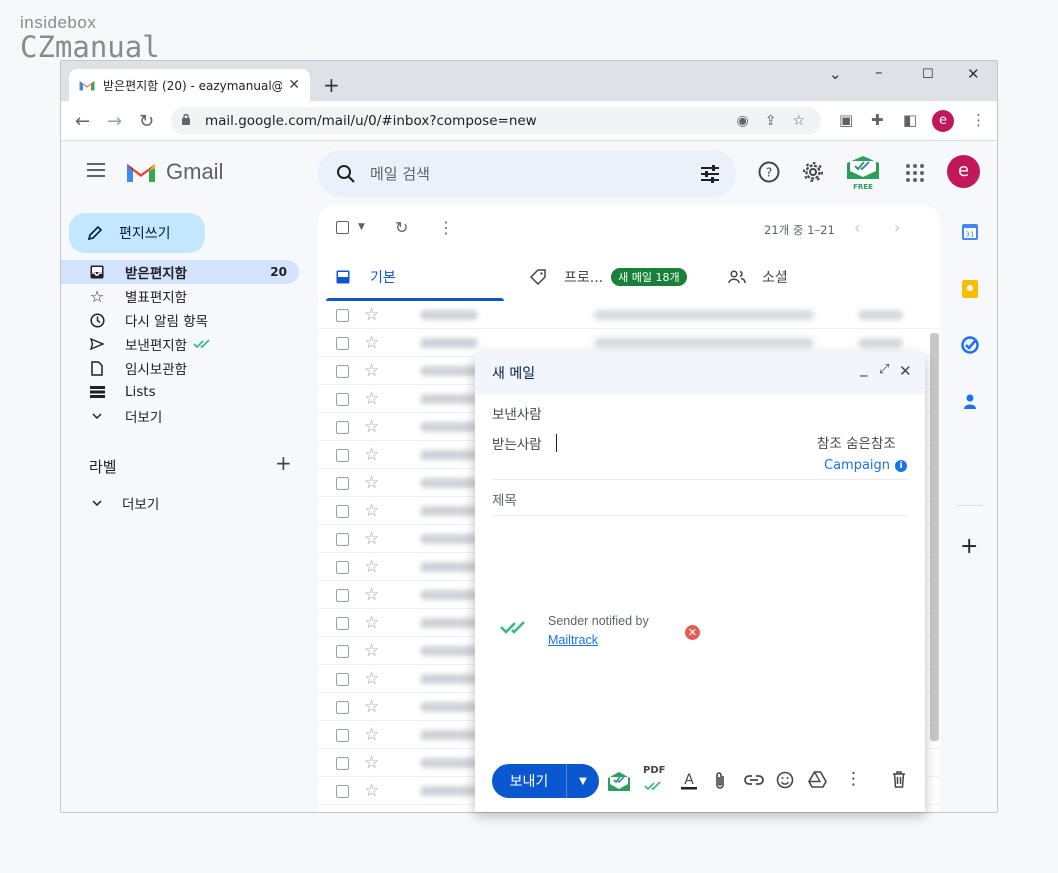 Image resolution: width=1058 pixels, height=873 pixels. I want to click on sidebar-item-sent: 보낸편지함, so click(180, 344).